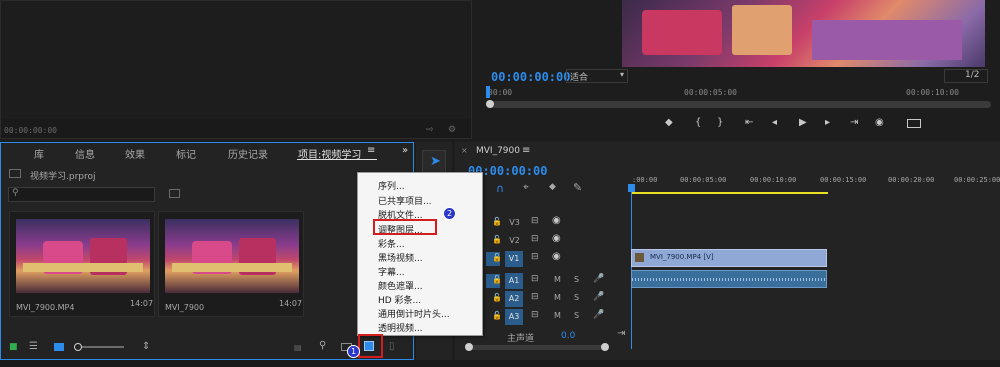 This screenshot has width=1000, height=367. What do you see at coordinates (322, 345) in the screenshot?
I see `find-icon: ⚲` at bounding box center [322, 345].